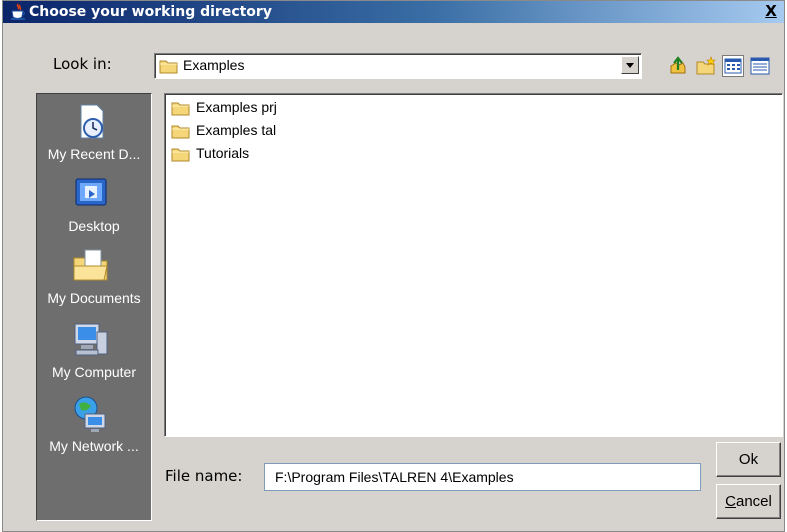 The image size is (787, 532). I want to click on place-my-computer: My Computer, so click(94, 358).